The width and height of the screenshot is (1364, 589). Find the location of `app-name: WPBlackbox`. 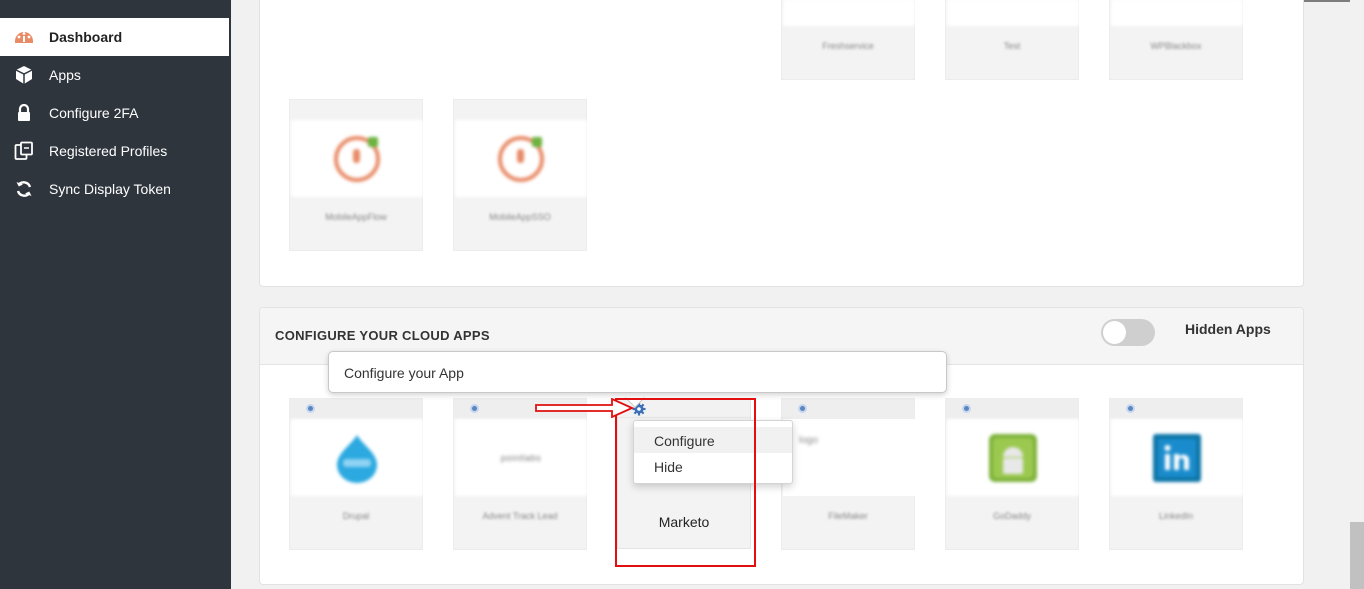

app-name: WPBlackbox is located at coordinates (1176, 46).